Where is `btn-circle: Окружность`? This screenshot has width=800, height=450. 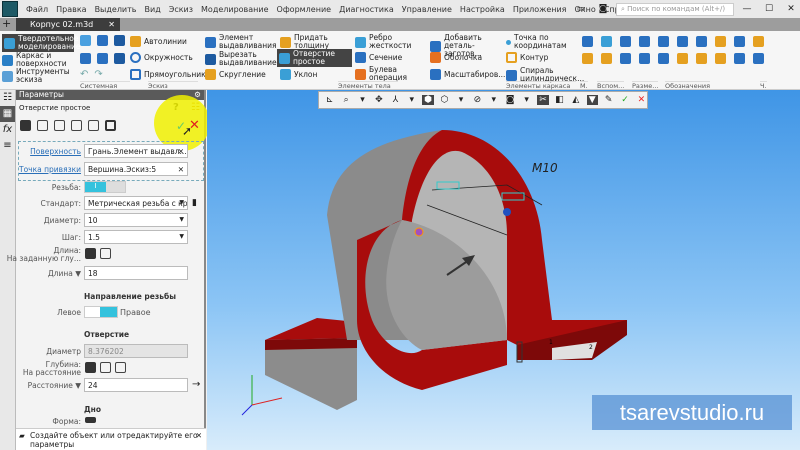
btn-circle: Окружность is located at coordinates (161, 57).